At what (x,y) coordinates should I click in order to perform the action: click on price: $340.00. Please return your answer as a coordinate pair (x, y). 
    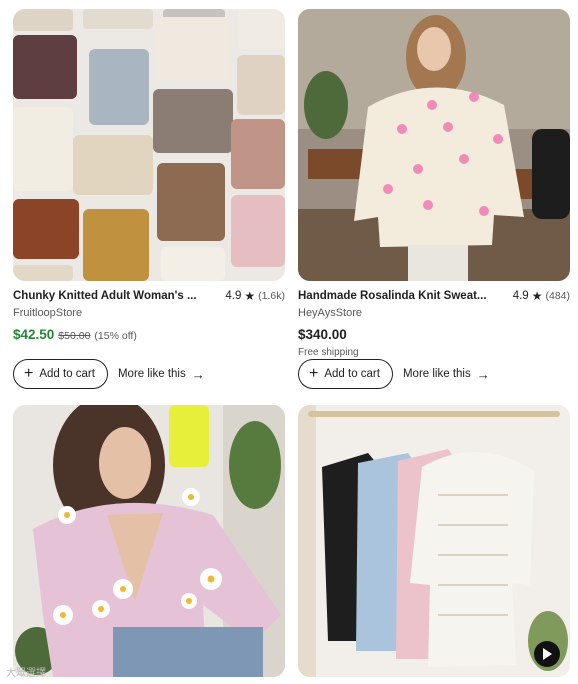
    Looking at the image, I should click on (322, 334).